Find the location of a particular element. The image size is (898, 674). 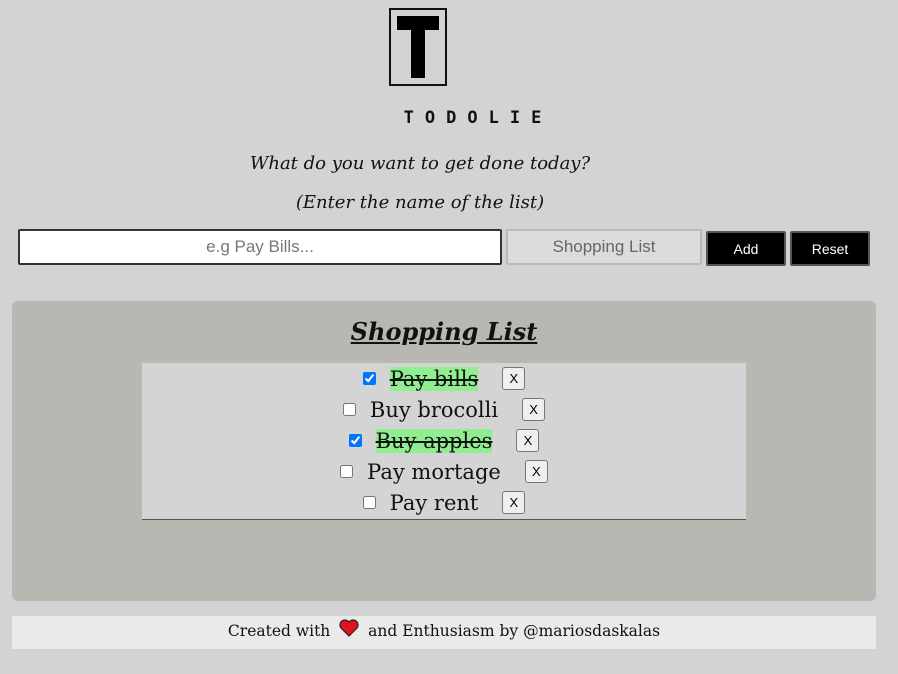

prompt-hint: (Enter the name of the list) is located at coordinates (420, 202).